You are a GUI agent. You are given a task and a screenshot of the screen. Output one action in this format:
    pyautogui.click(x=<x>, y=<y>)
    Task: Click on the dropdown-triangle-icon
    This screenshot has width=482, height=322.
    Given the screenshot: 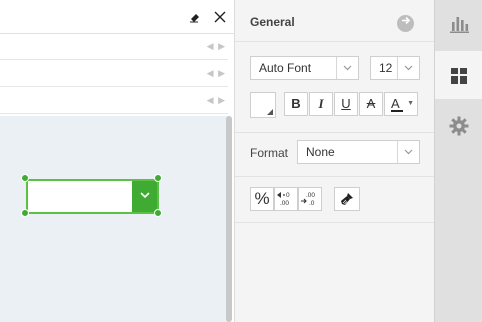 What is the action you would take?
    pyautogui.click(x=270, y=112)
    